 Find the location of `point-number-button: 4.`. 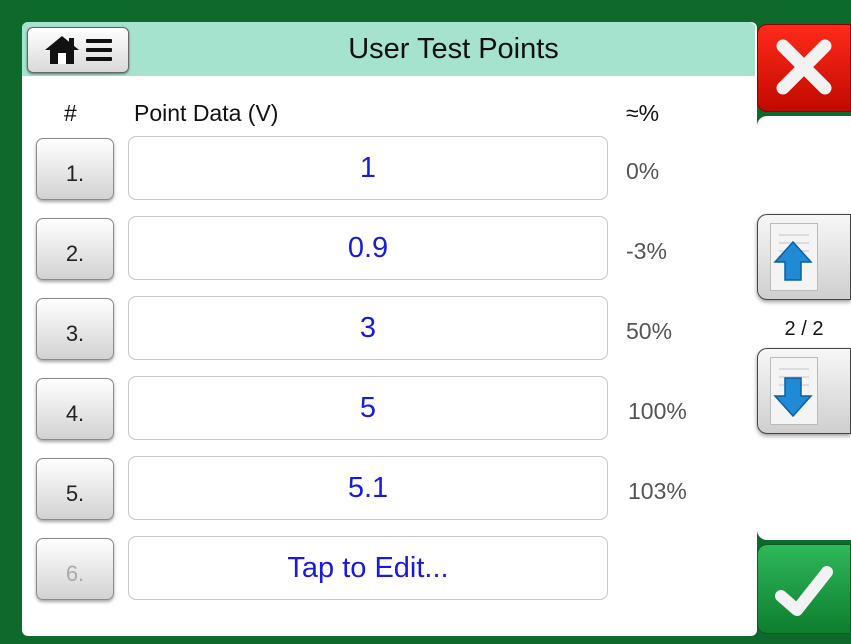

point-number-button: 4. is located at coordinates (75, 409).